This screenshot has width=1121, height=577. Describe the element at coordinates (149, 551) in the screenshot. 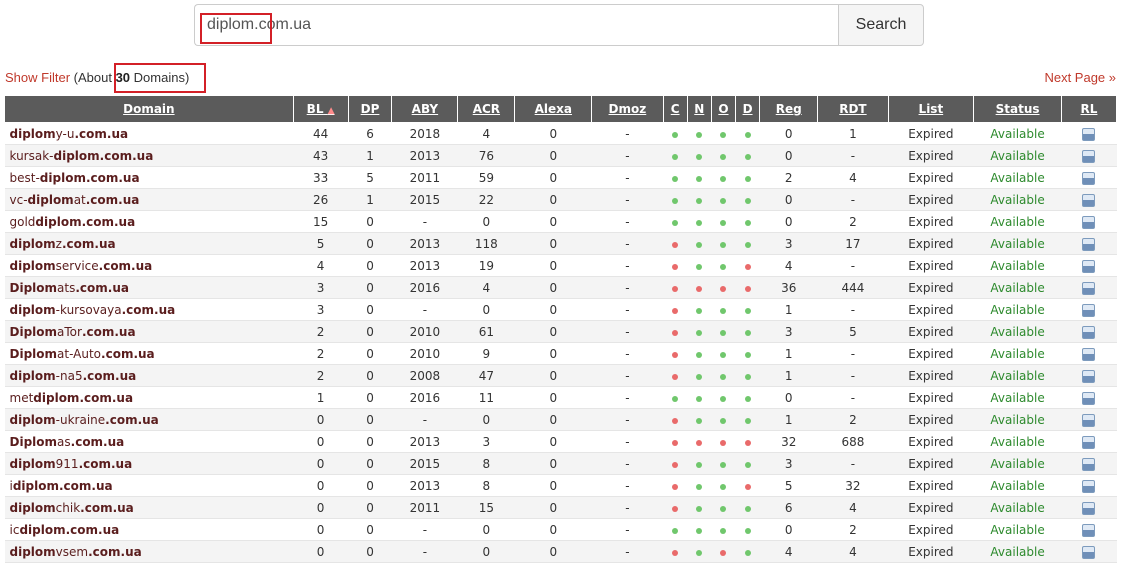

I see `domain-link: diplomvsem.com.ua` at that location.